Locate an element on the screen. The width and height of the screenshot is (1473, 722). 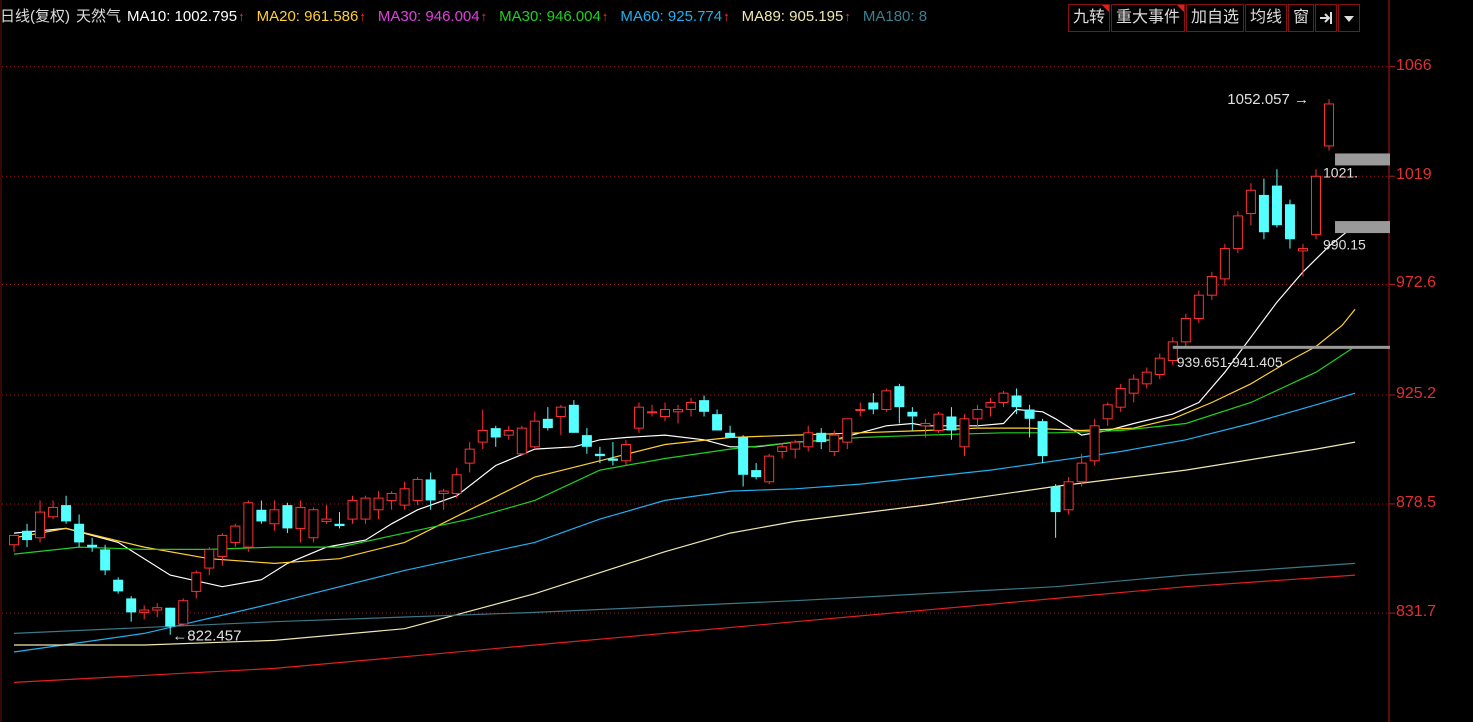
high-label: 1052.057 → is located at coordinates (1268, 99).